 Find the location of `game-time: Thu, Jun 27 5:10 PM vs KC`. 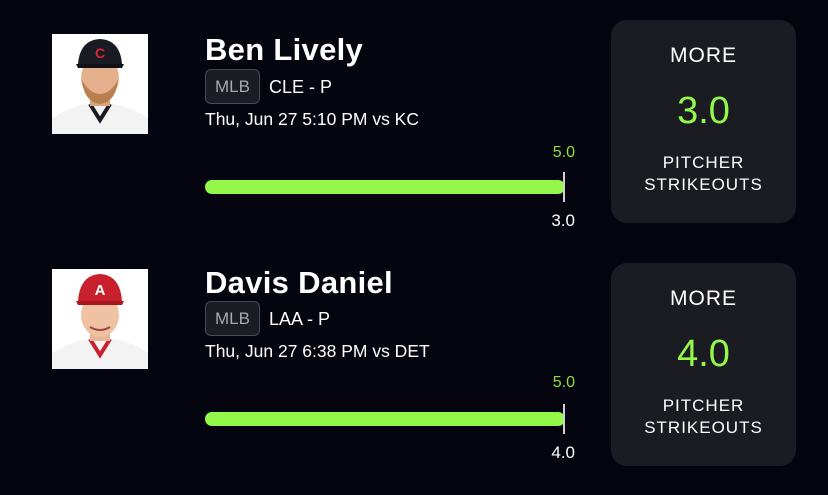

game-time: Thu, Jun 27 5:10 PM vs KC is located at coordinates (312, 119).